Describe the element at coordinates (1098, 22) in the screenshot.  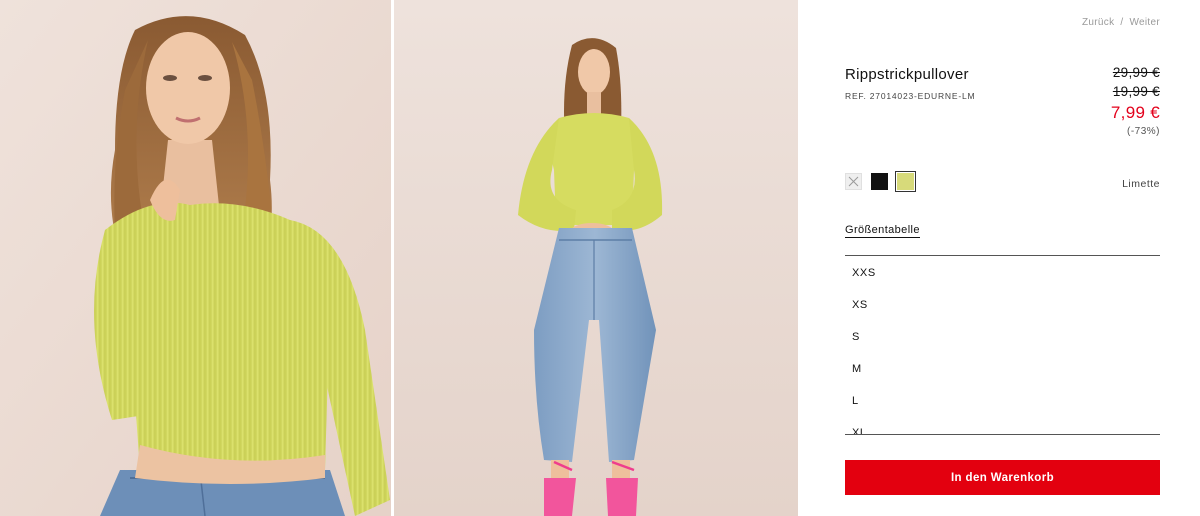
I see `back-link: Zurück` at that location.